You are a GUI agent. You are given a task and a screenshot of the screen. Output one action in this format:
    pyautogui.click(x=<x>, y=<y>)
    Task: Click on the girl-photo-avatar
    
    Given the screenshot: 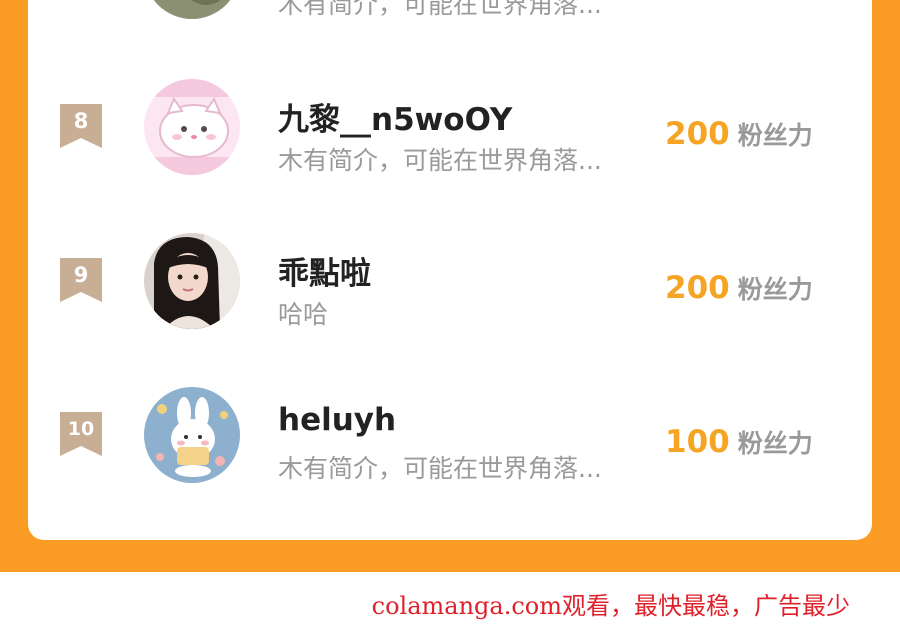 What is the action you would take?
    pyautogui.click(x=192, y=281)
    